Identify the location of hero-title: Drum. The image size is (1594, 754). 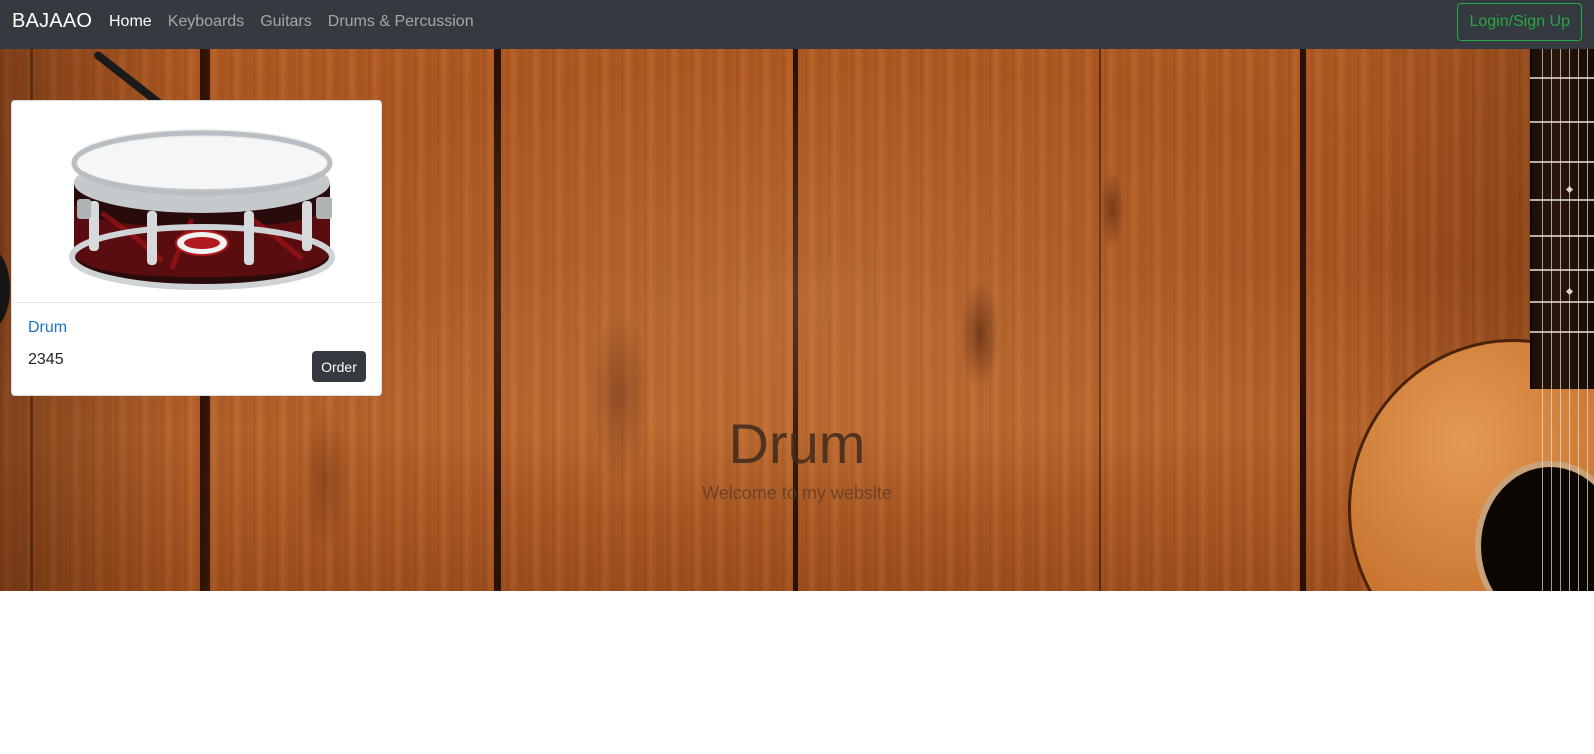
(797, 443).